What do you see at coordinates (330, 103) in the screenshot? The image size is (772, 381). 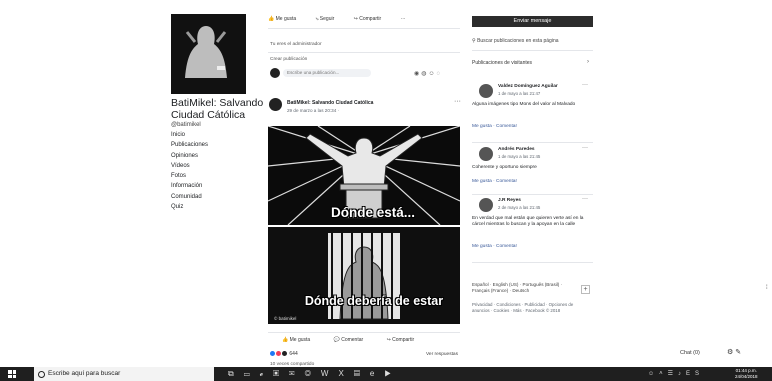 I see `post-author: BatiMikel: Salvando Ciudad Católica` at bounding box center [330, 103].